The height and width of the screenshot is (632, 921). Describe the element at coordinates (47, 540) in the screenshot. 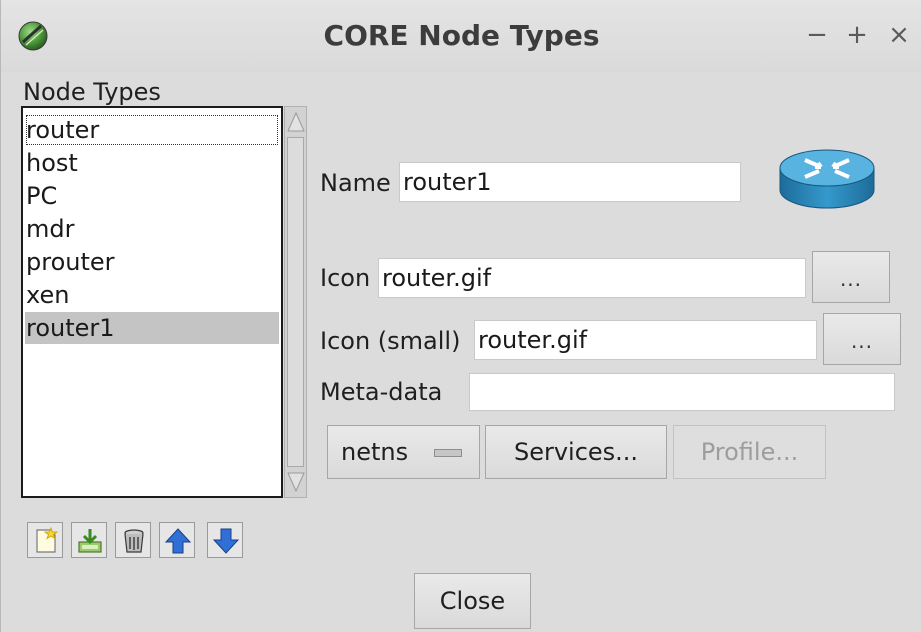

I see `new-node-type-icon` at that location.